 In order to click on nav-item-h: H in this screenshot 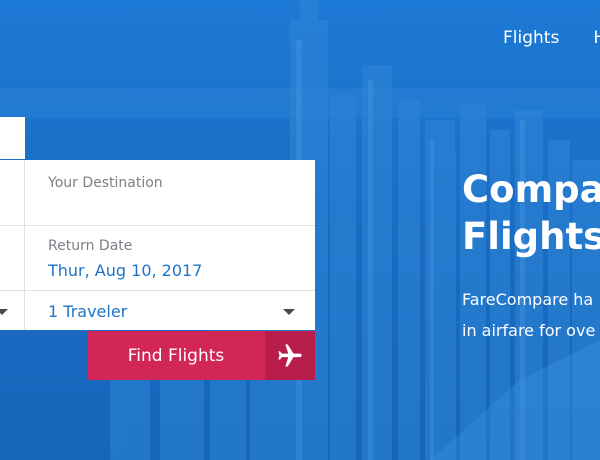, I will do `click(596, 38)`.